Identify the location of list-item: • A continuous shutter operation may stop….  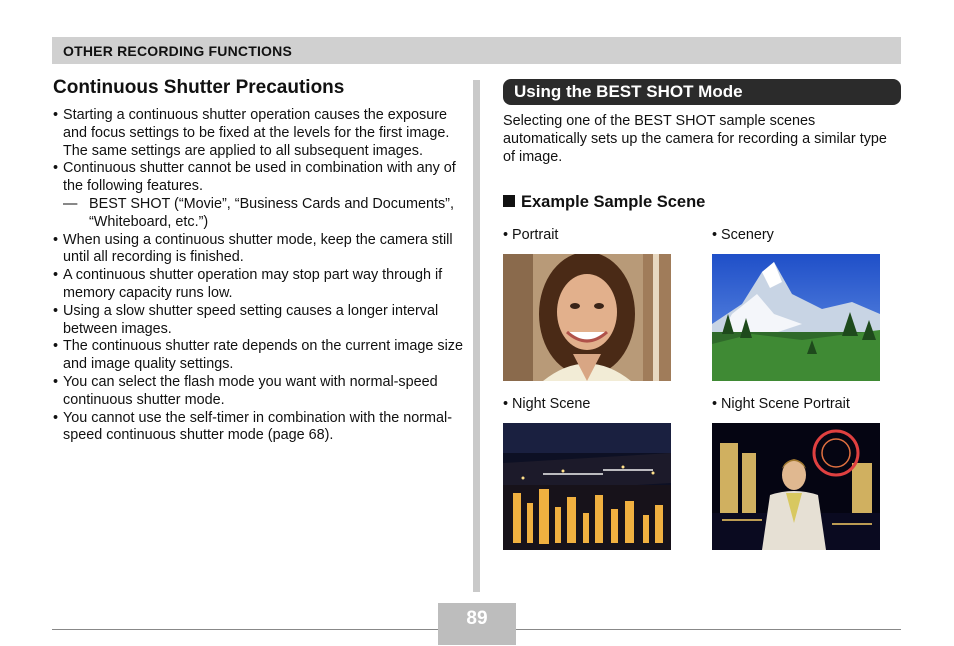
(248, 284).